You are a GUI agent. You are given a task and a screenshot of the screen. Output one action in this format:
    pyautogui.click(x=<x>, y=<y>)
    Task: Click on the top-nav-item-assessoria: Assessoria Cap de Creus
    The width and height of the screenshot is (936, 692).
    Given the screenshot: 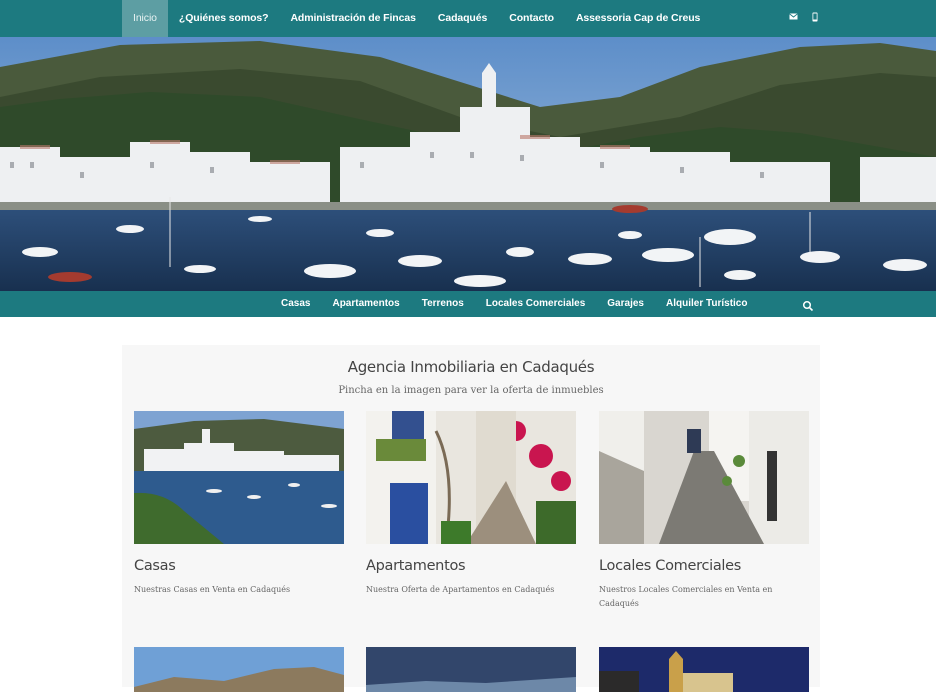 What is the action you would take?
    pyautogui.click(x=638, y=18)
    